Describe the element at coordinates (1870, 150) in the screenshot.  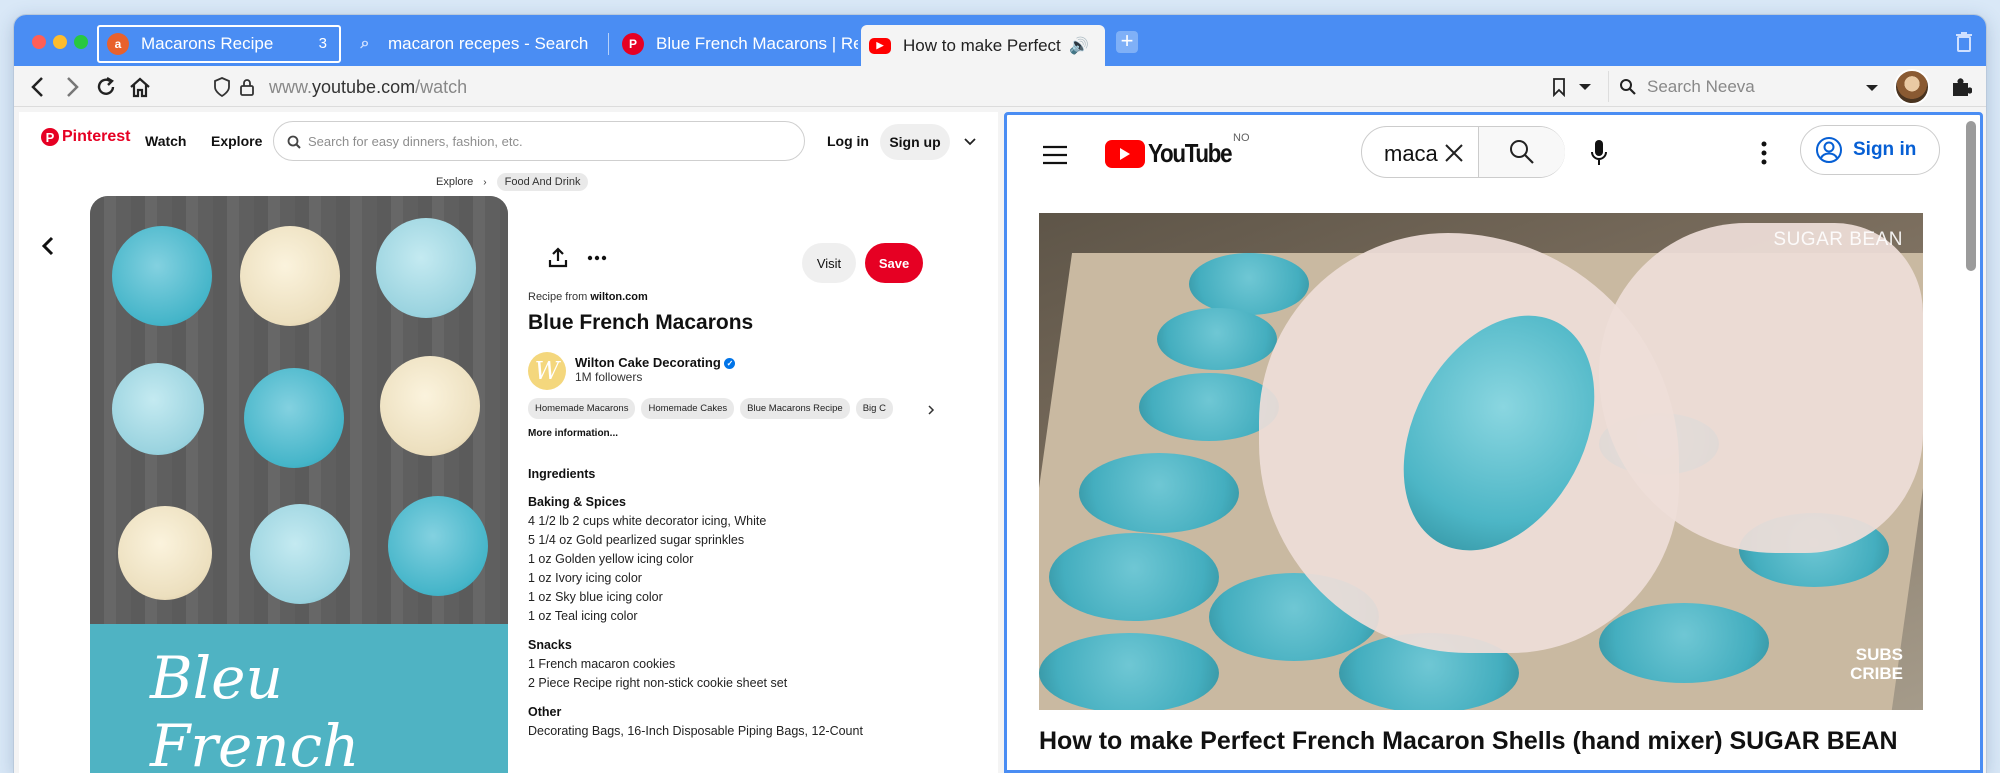
I see `sign-in-button: Sign in` at that location.